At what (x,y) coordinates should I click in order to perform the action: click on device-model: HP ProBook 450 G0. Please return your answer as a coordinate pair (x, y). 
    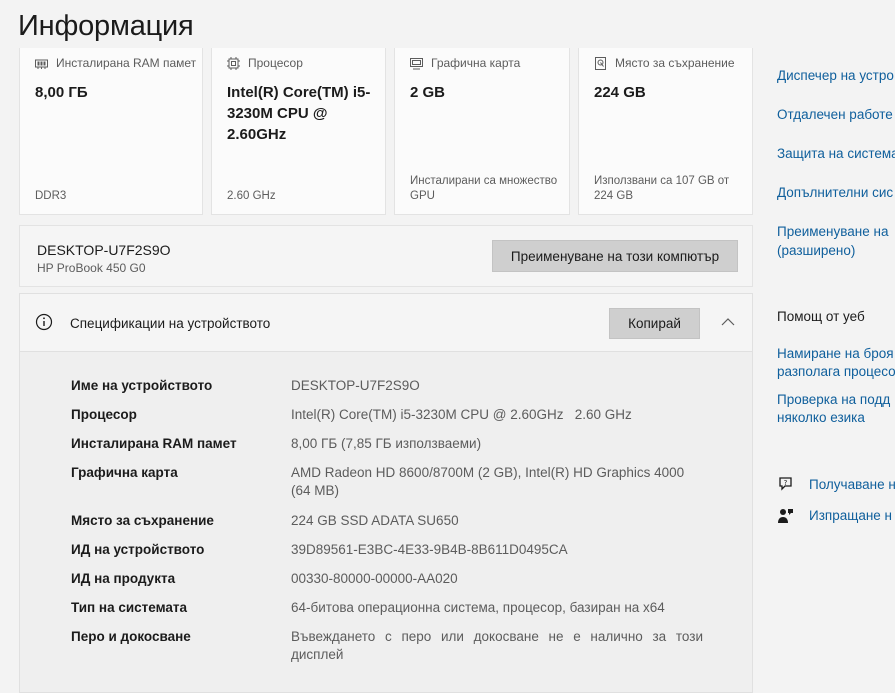
    Looking at the image, I should click on (91, 268).